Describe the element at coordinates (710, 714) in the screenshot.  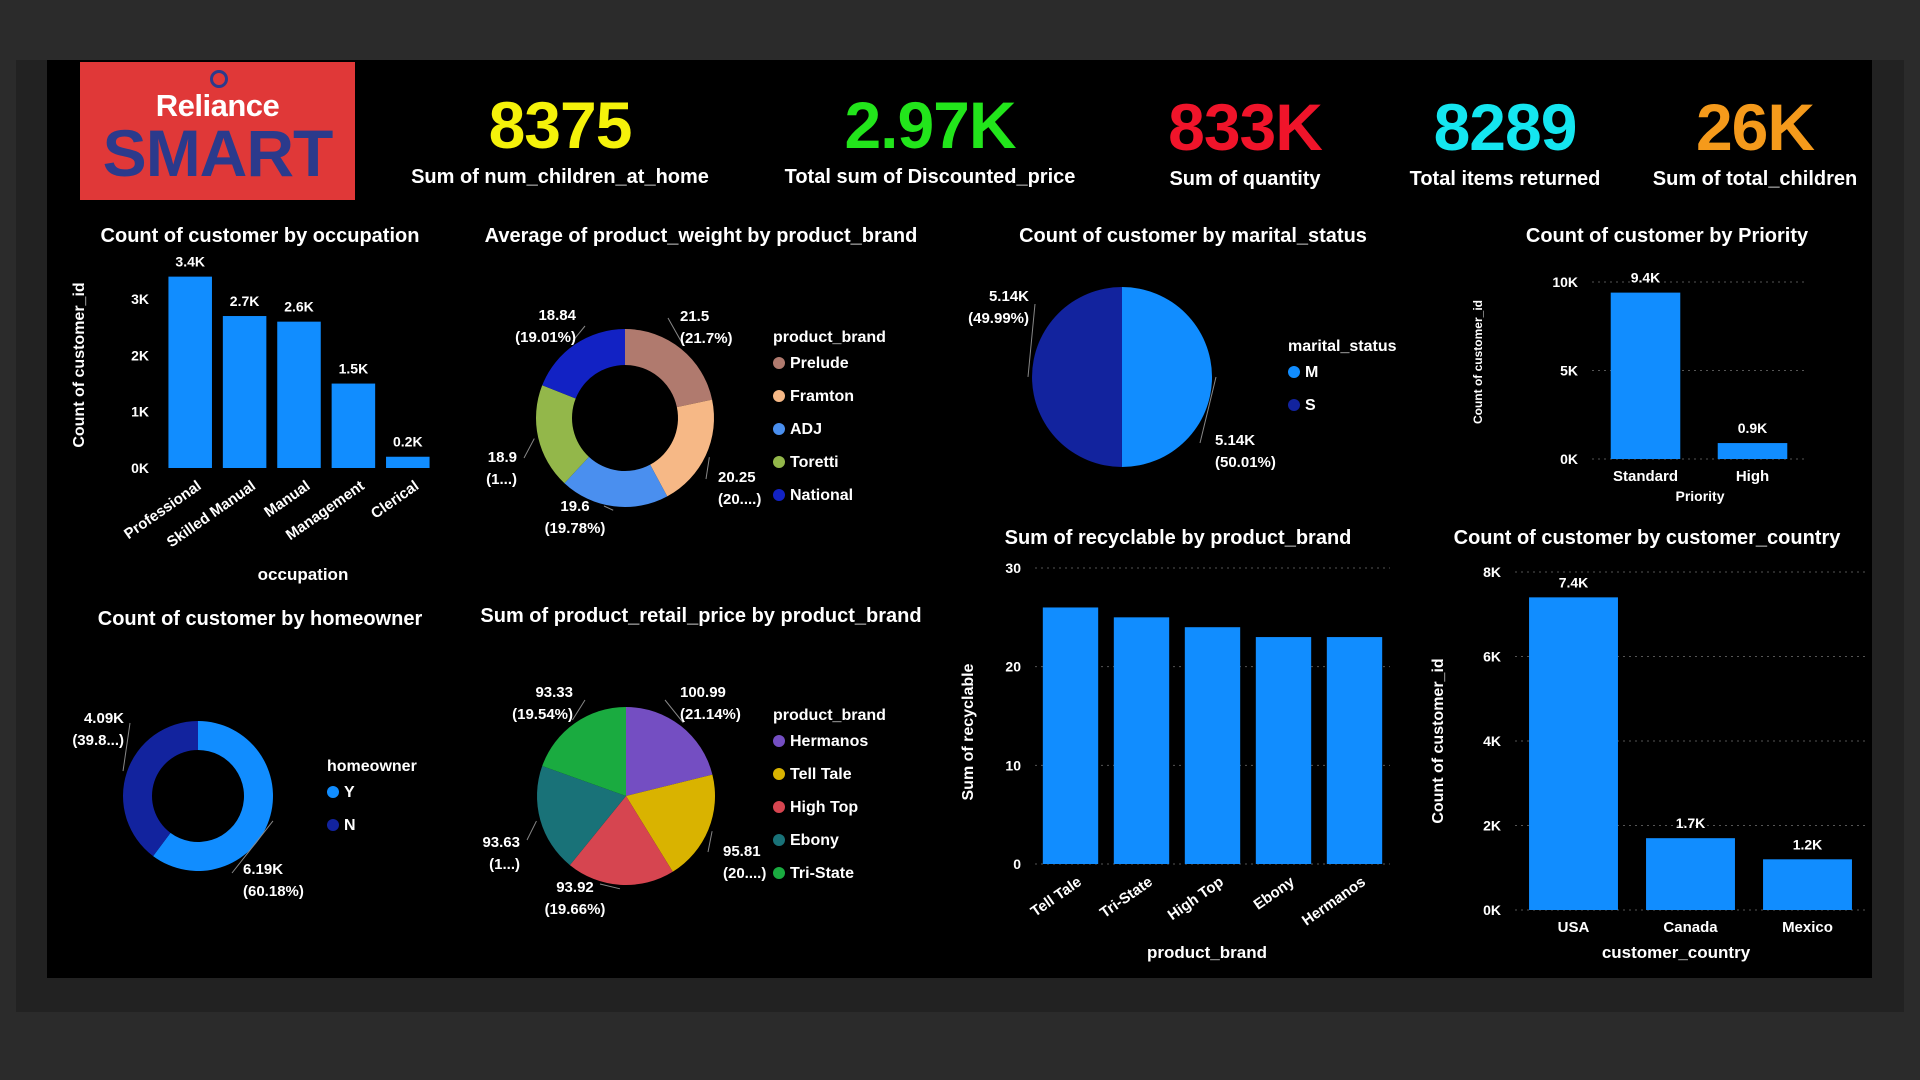
I see `slice-percent-label: (21.14%)` at that location.